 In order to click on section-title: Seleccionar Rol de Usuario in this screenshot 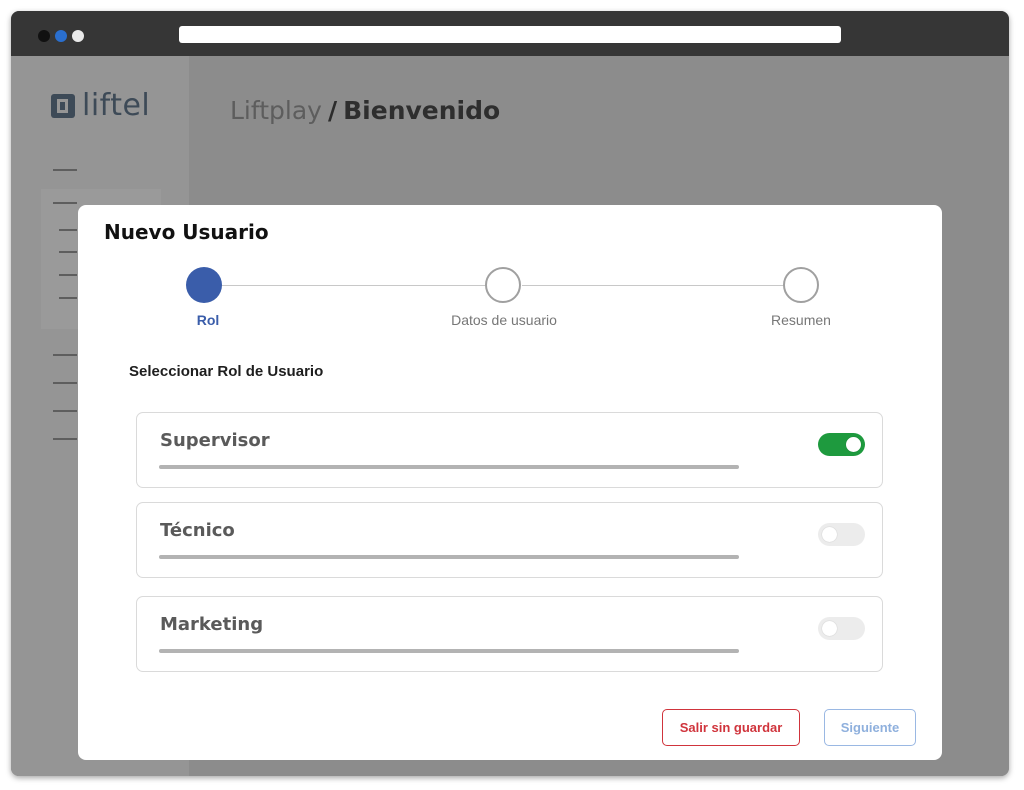, I will do `click(226, 371)`.